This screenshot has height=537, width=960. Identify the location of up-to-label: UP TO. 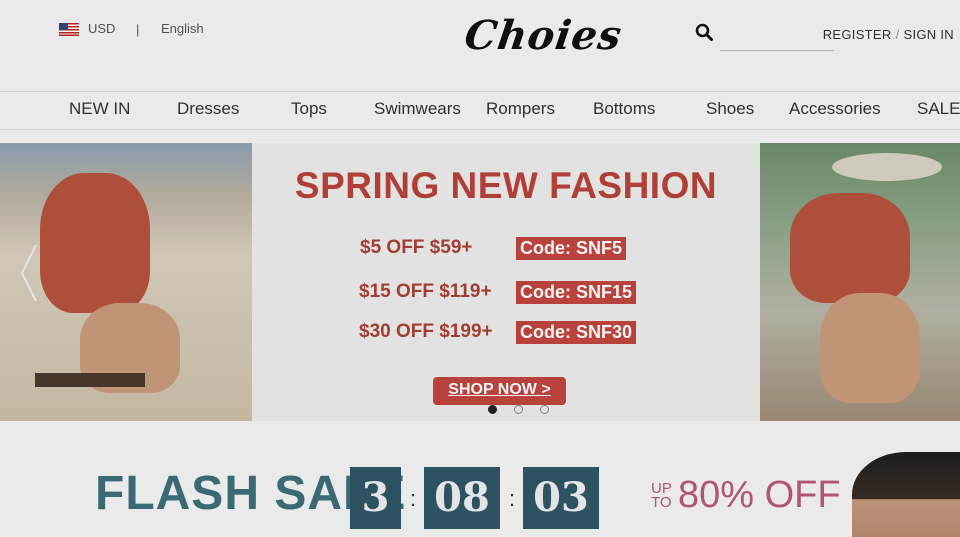
(661, 496).